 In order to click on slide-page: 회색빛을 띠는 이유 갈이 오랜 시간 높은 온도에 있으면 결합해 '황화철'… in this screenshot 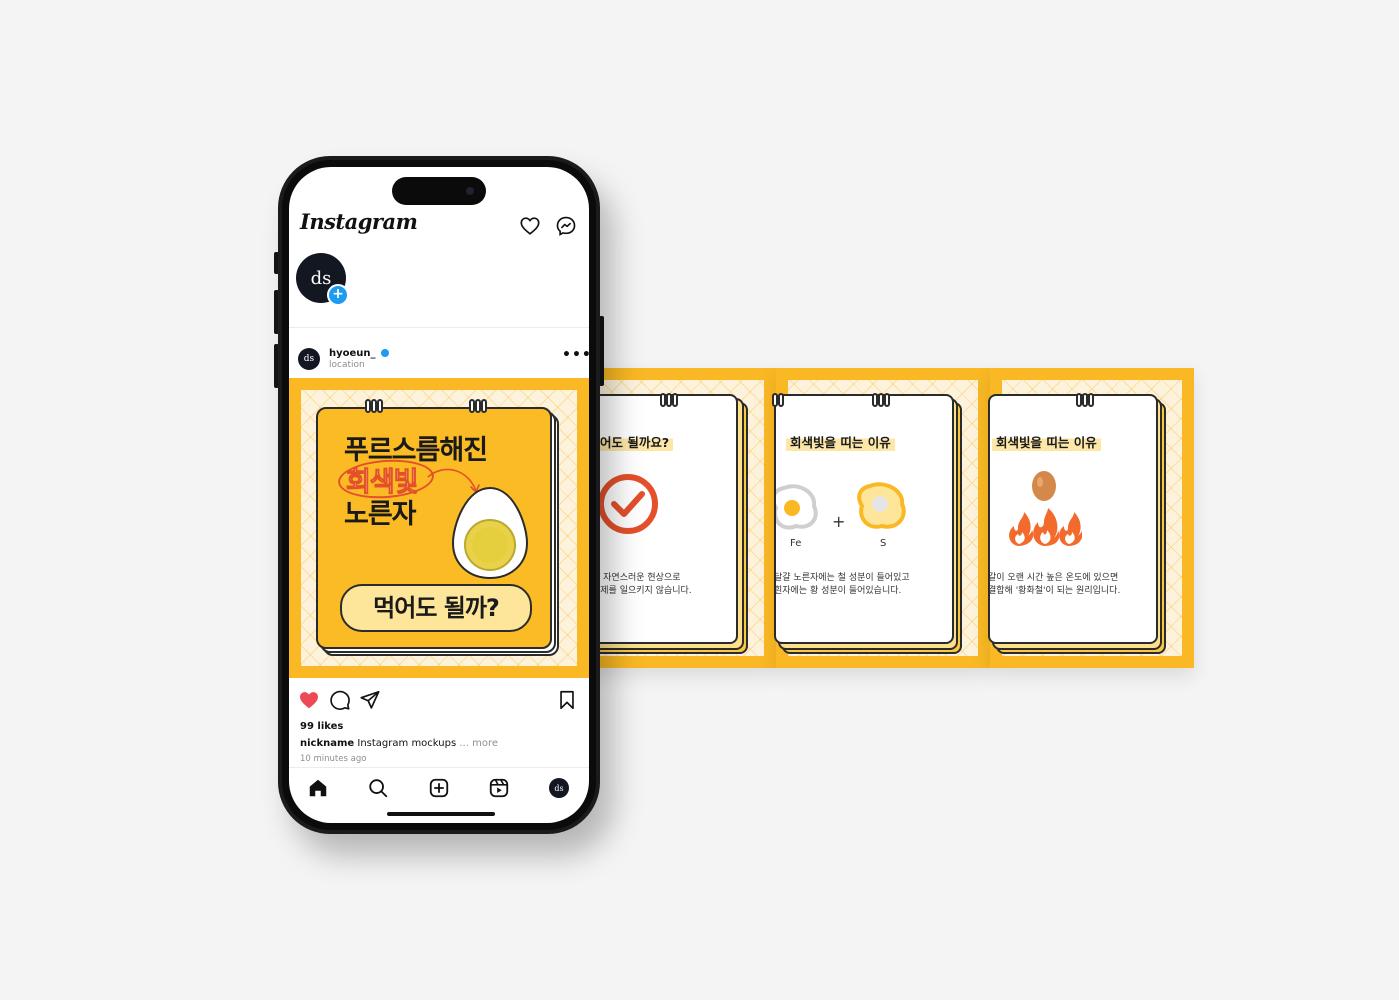, I will do `click(1073, 519)`.